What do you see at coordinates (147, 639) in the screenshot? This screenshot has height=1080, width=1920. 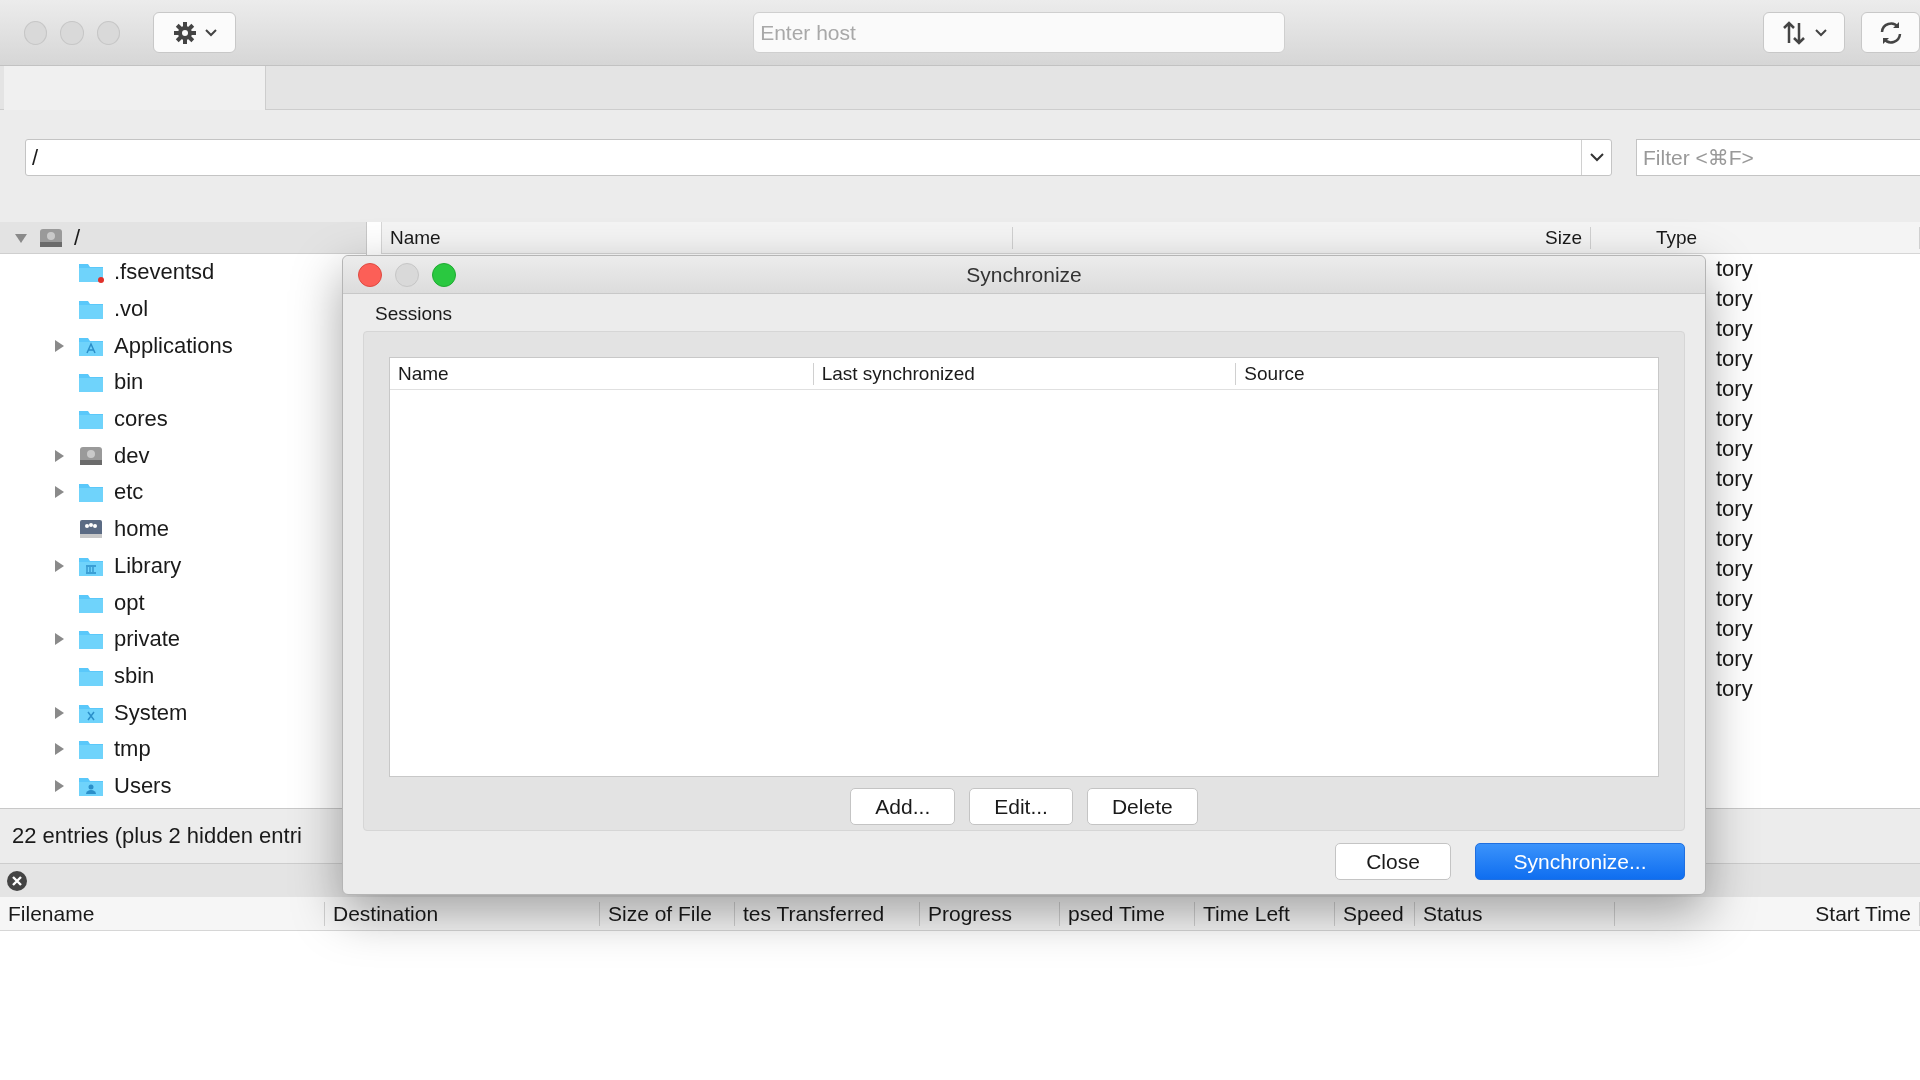 I see `tree-item: private` at bounding box center [147, 639].